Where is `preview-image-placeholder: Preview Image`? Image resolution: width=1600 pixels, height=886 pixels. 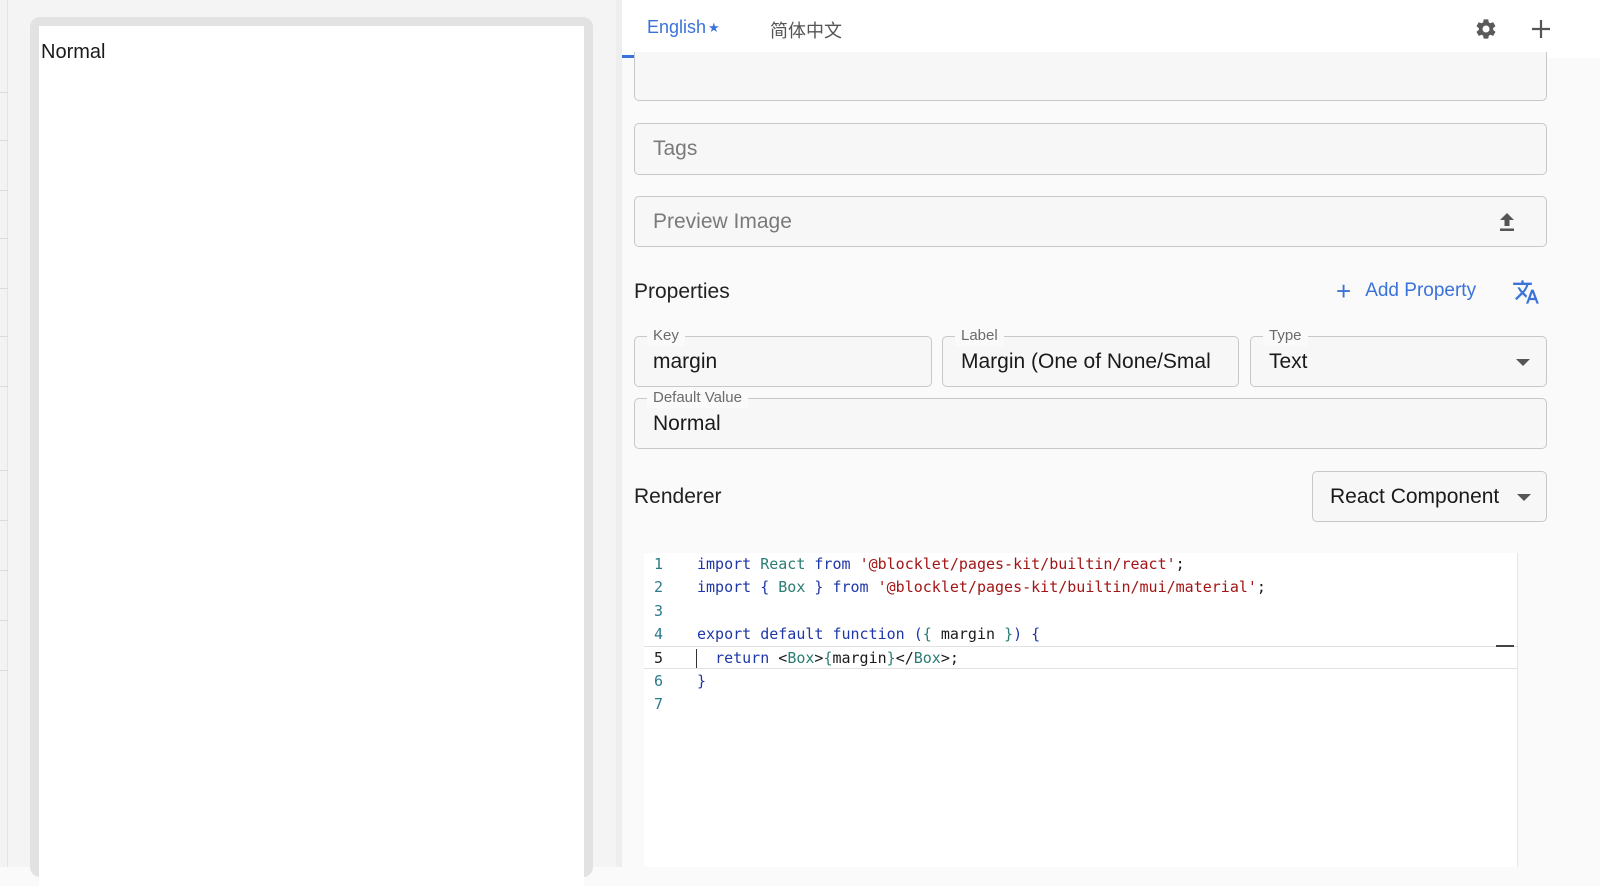 preview-image-placeholder: Preview Image is located at coordinates (722, 221).